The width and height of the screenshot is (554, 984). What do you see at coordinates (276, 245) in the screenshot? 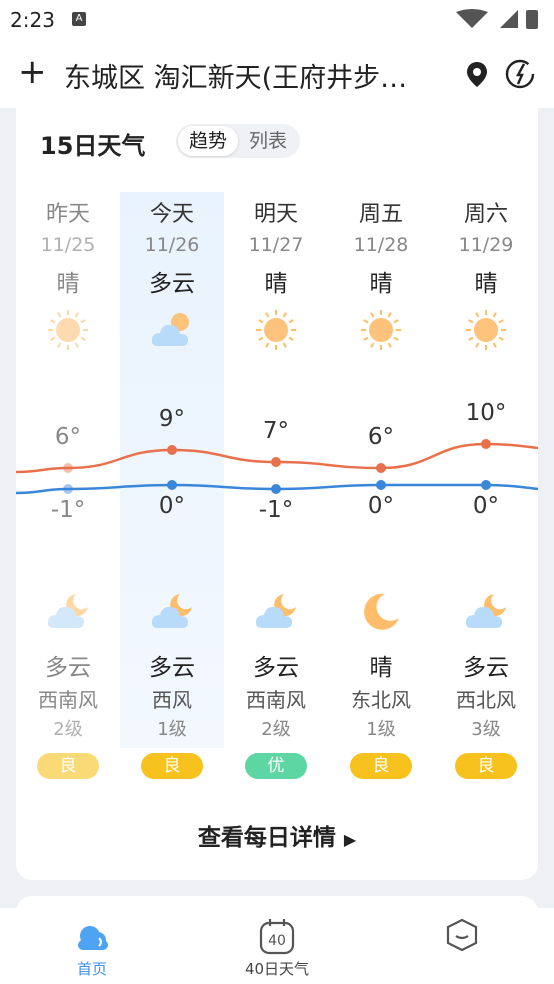
I see `day-date: 11/27` at bounding box center [276, 245].